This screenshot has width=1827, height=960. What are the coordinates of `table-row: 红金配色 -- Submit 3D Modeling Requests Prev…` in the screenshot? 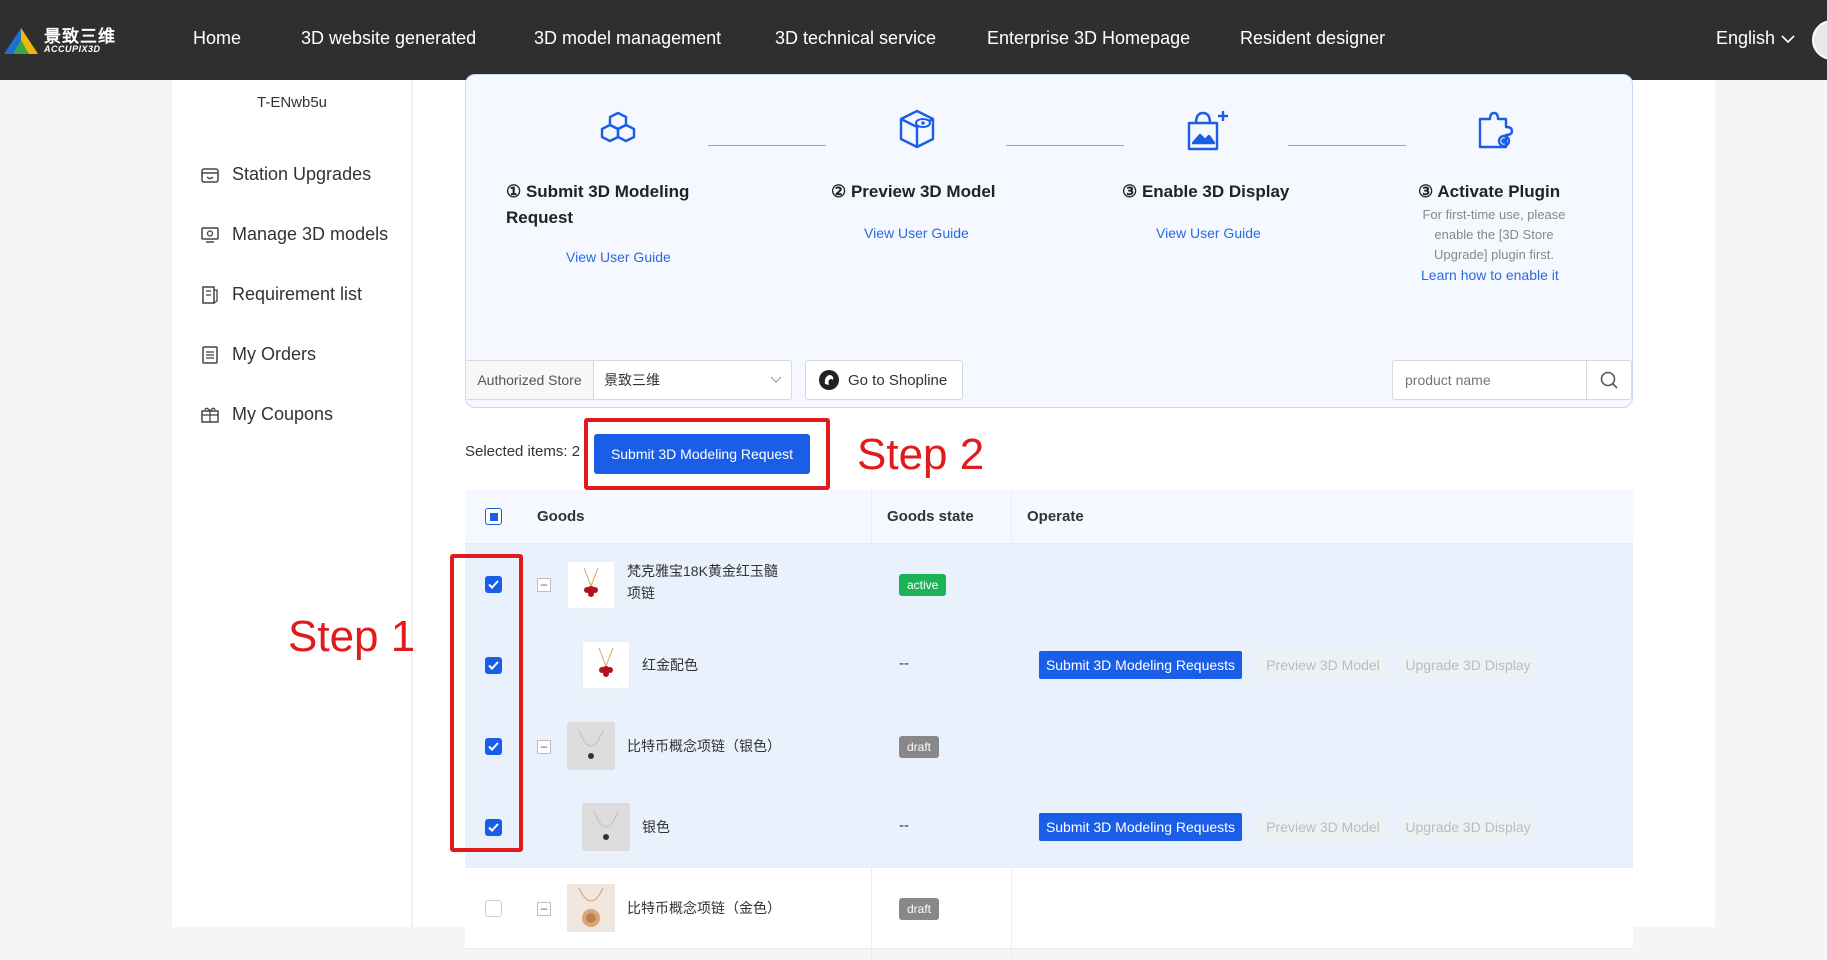 It's located at (1049, 665).